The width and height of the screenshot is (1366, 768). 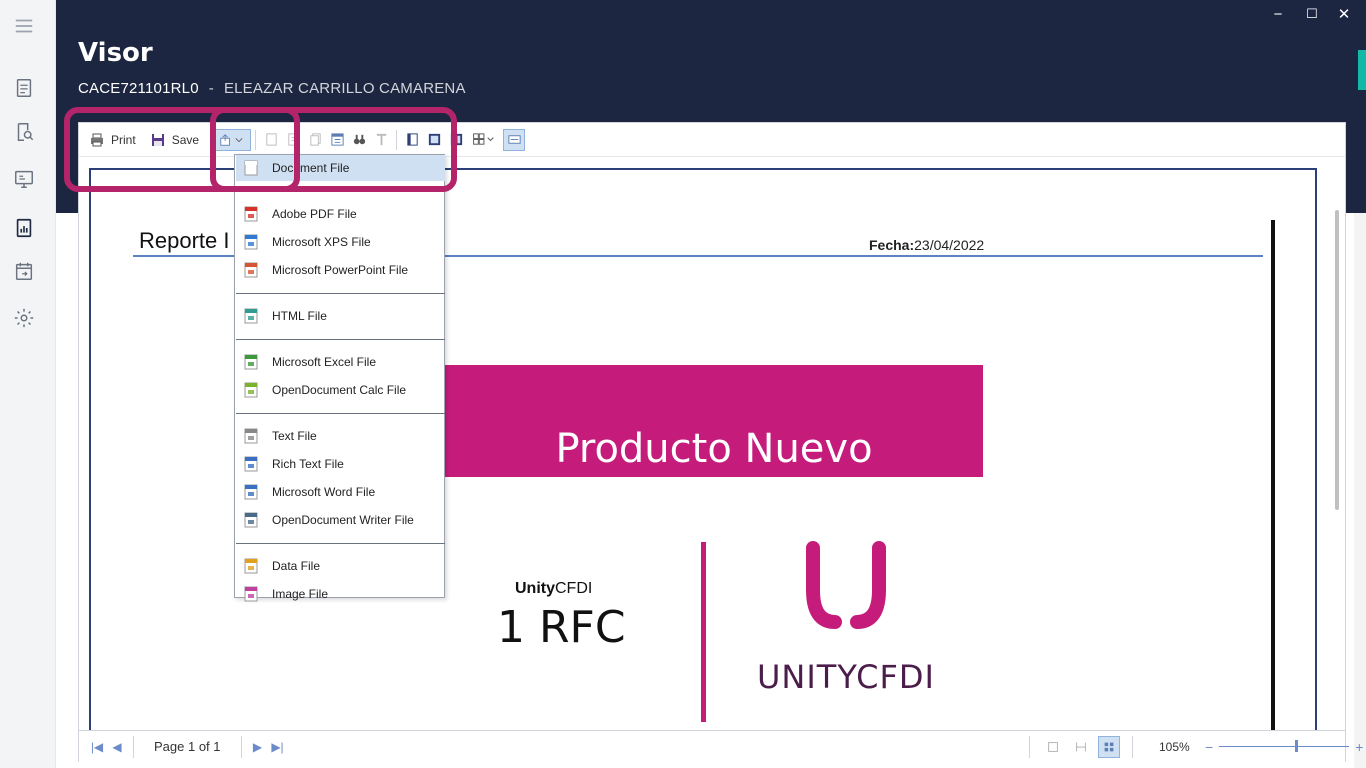 I want to click on next-page-icon: ▶, so click(x=258, y=747).